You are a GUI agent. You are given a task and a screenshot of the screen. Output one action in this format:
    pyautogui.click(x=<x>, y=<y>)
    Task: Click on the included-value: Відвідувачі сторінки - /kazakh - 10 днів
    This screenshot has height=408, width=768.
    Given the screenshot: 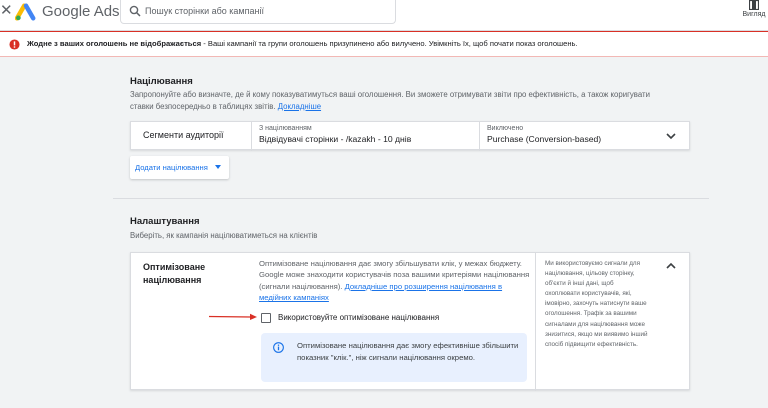 What is the action you would take?
    pyautogui.click(x=335, y=139)
    